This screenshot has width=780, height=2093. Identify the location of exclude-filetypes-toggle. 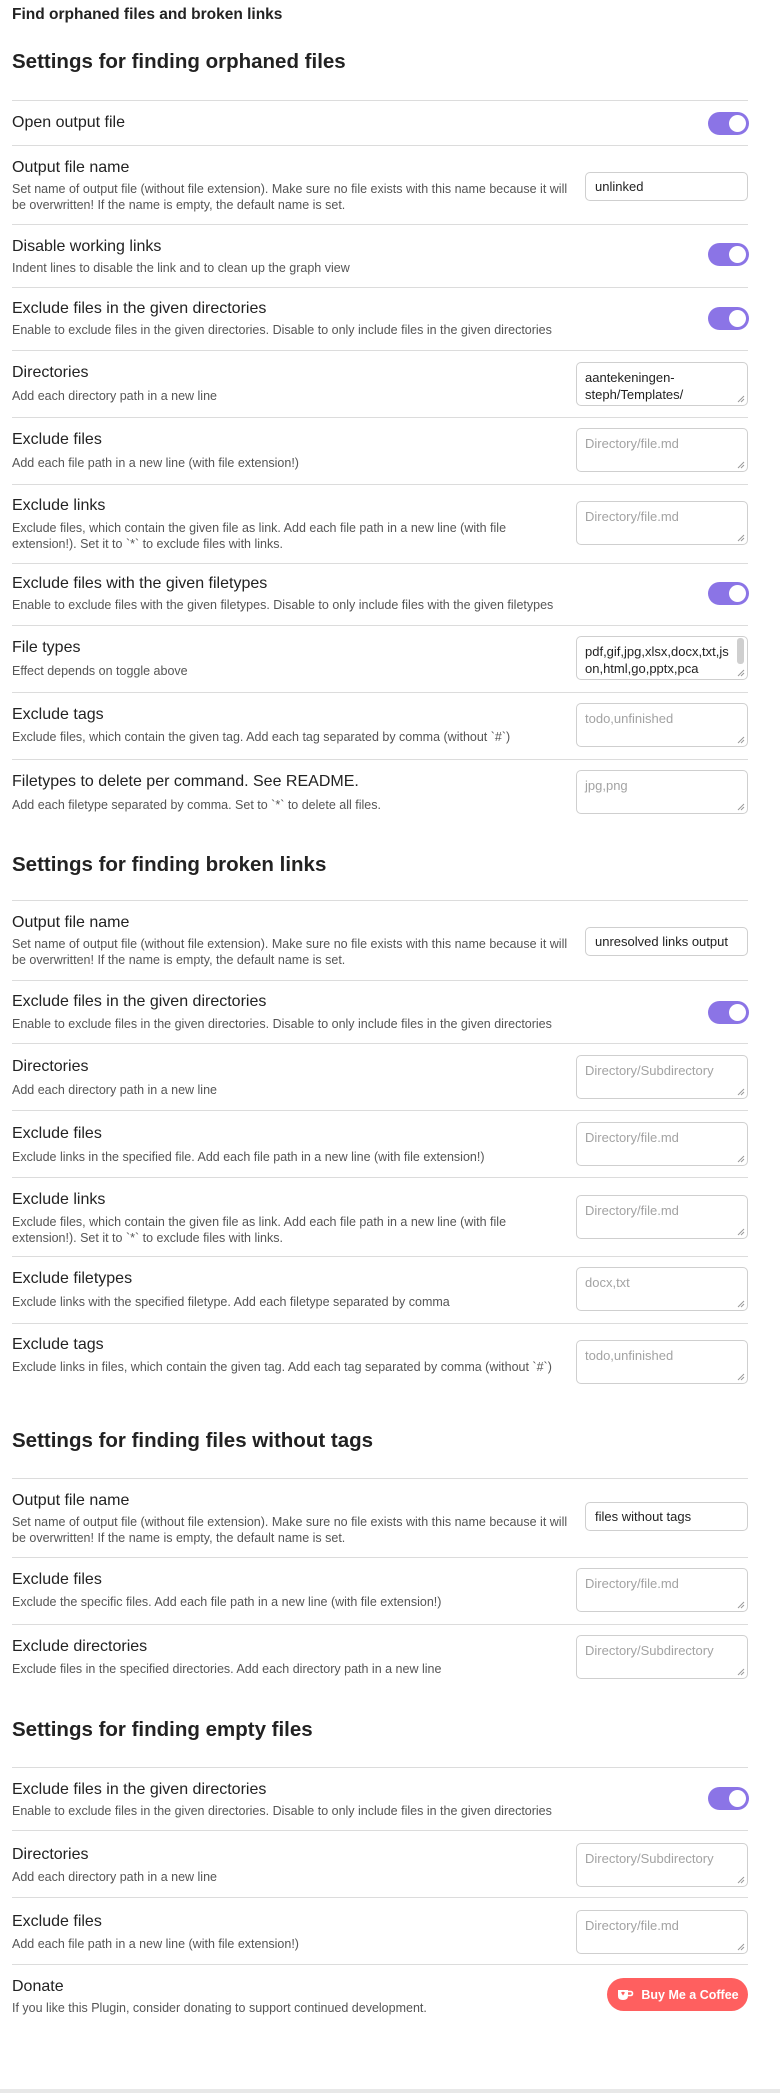
(728, 593).